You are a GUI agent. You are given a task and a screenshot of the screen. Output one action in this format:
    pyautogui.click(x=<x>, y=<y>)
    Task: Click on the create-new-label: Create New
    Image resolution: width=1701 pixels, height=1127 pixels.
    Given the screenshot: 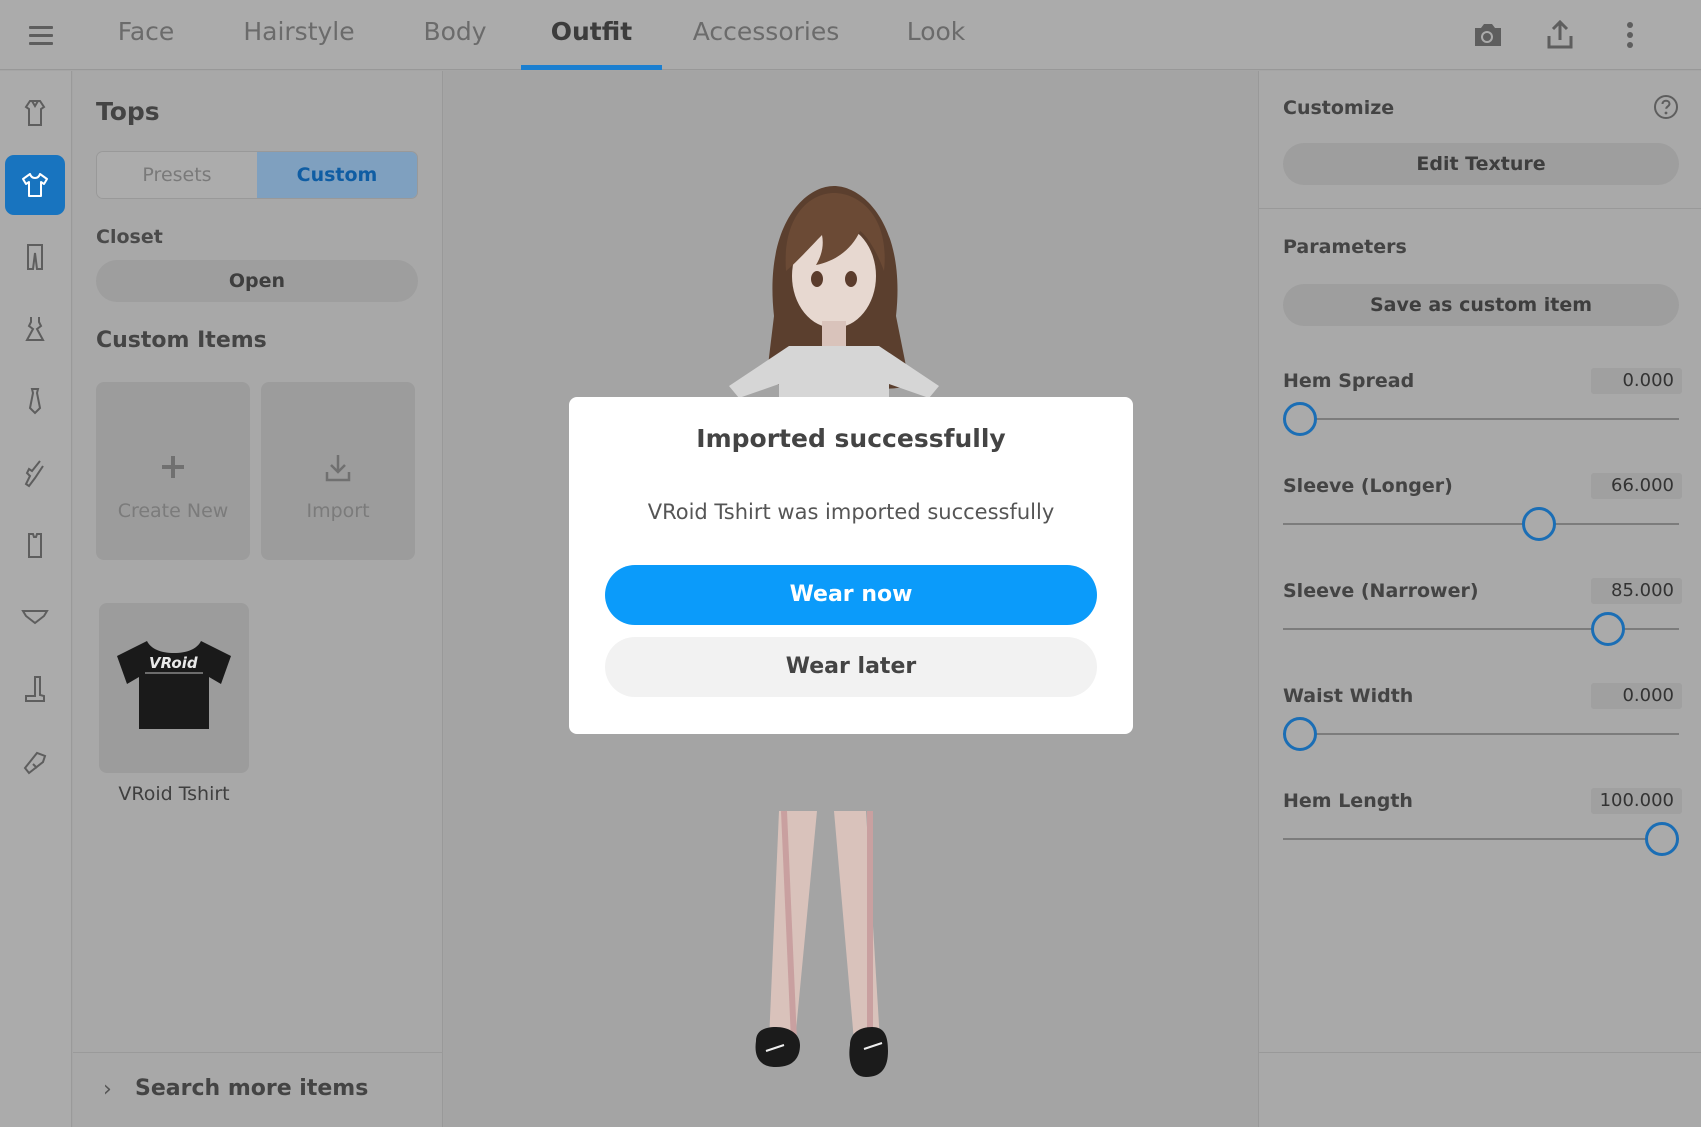 What is the action you would take?
    pyautogui.click(x=173, y=511)
    